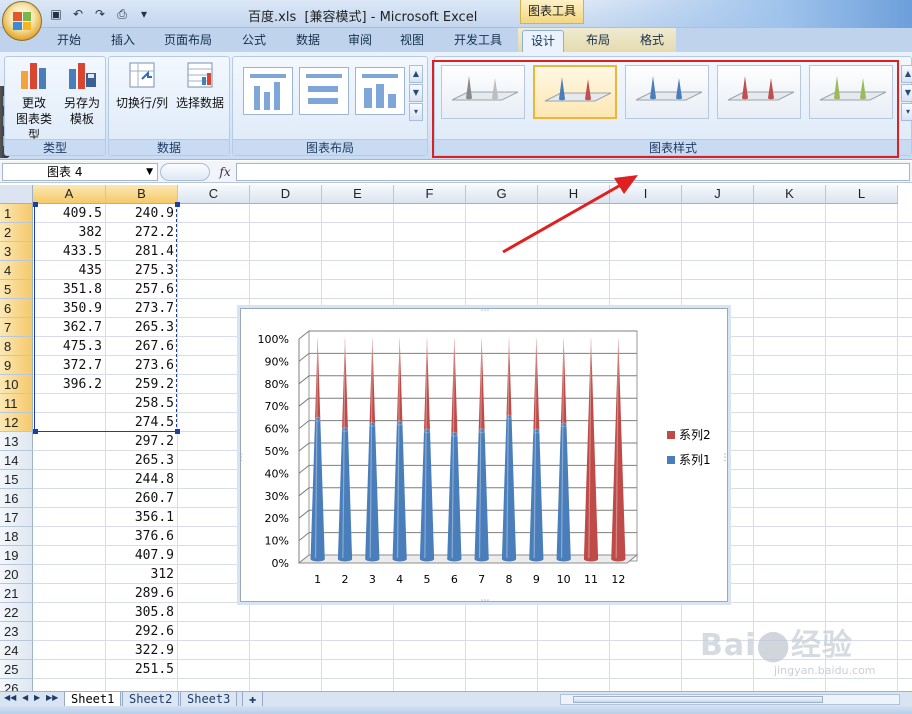 This screenshot has width=912, height=714. What do you see at coordinates (430, 194) in the screenshot?
I see `column-header-F: F` at bounding box center [430, 194].